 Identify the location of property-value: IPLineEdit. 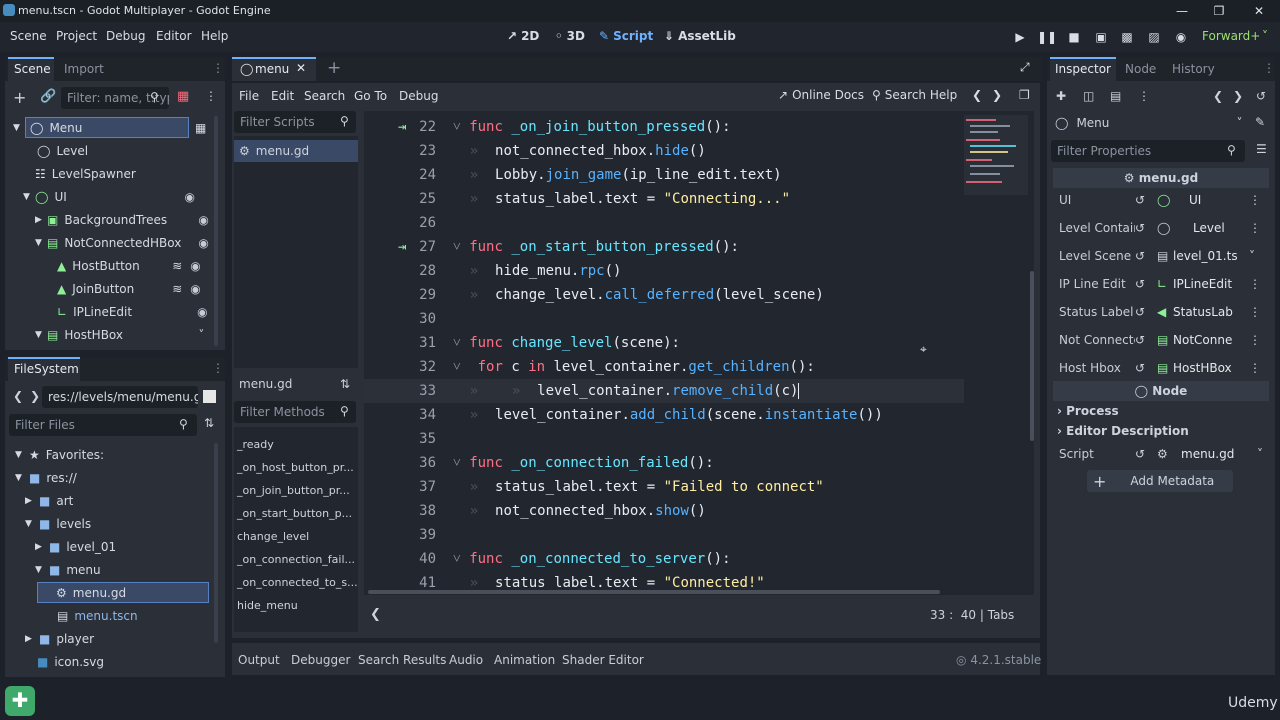
(1211, 284).